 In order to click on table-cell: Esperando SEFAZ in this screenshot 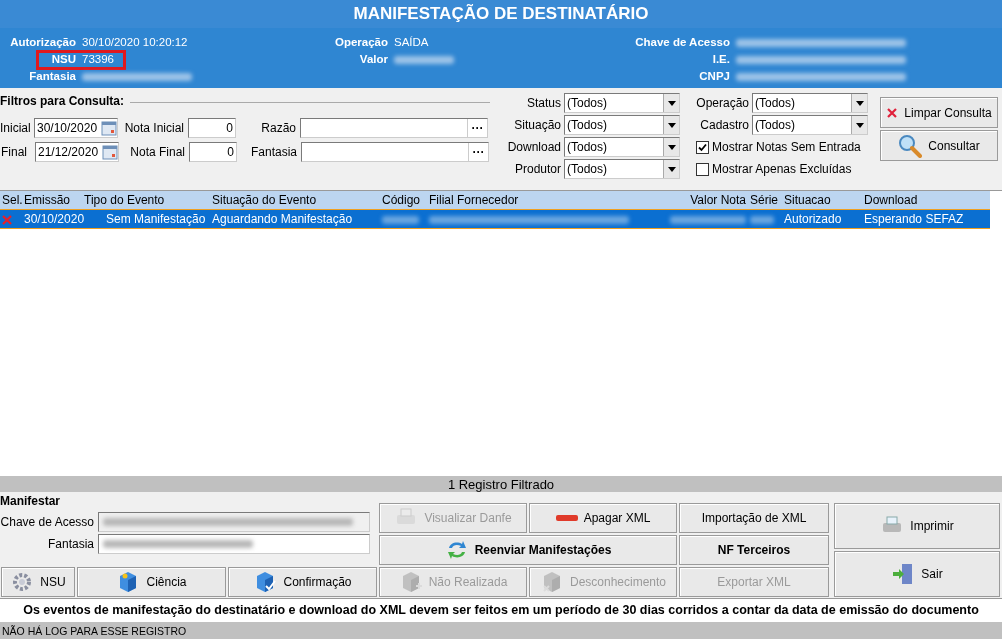, I will do `click(926, 219)`.